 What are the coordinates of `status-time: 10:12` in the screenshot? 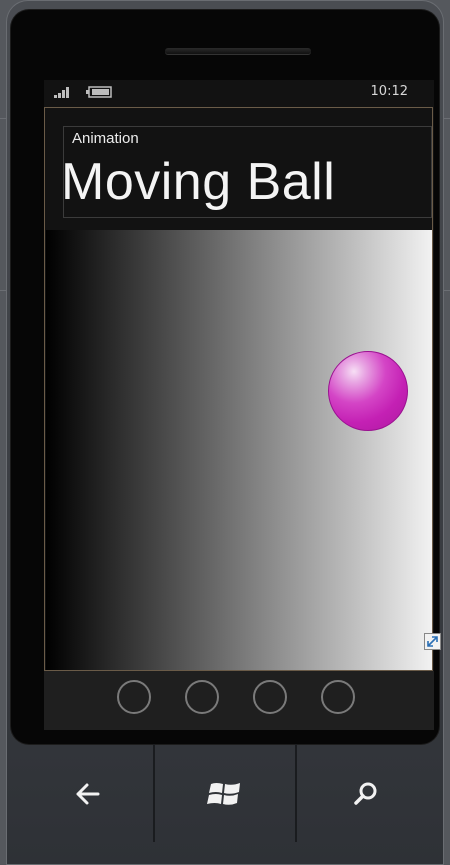 It's located at (389, 91).